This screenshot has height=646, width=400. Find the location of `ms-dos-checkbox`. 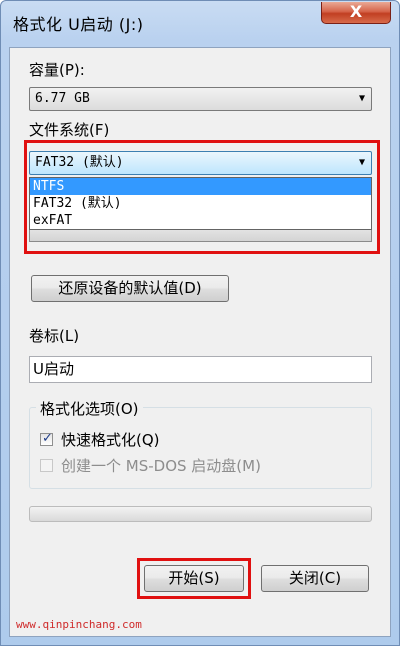

ms-dos-checkbox is located at coordinates (46, 465).